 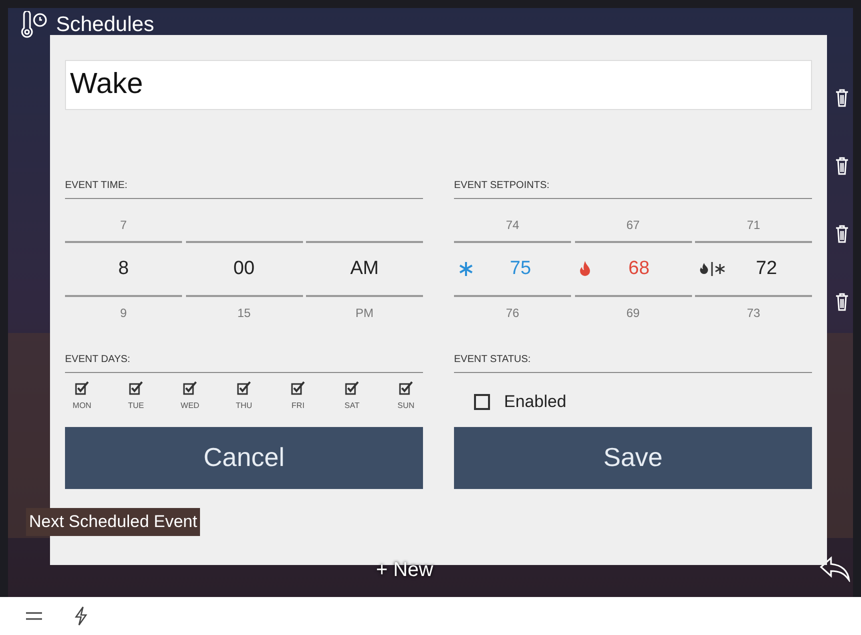 What do you see at coordinates (712, 269) in the screenshot?
I see `flame-snowflake-icon` at bounding box center [712, 269].